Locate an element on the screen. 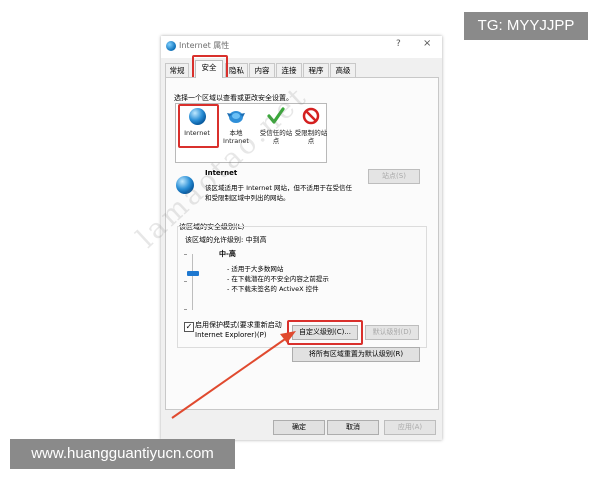  red-arrow-annotation is located at coordinates (233, 375).